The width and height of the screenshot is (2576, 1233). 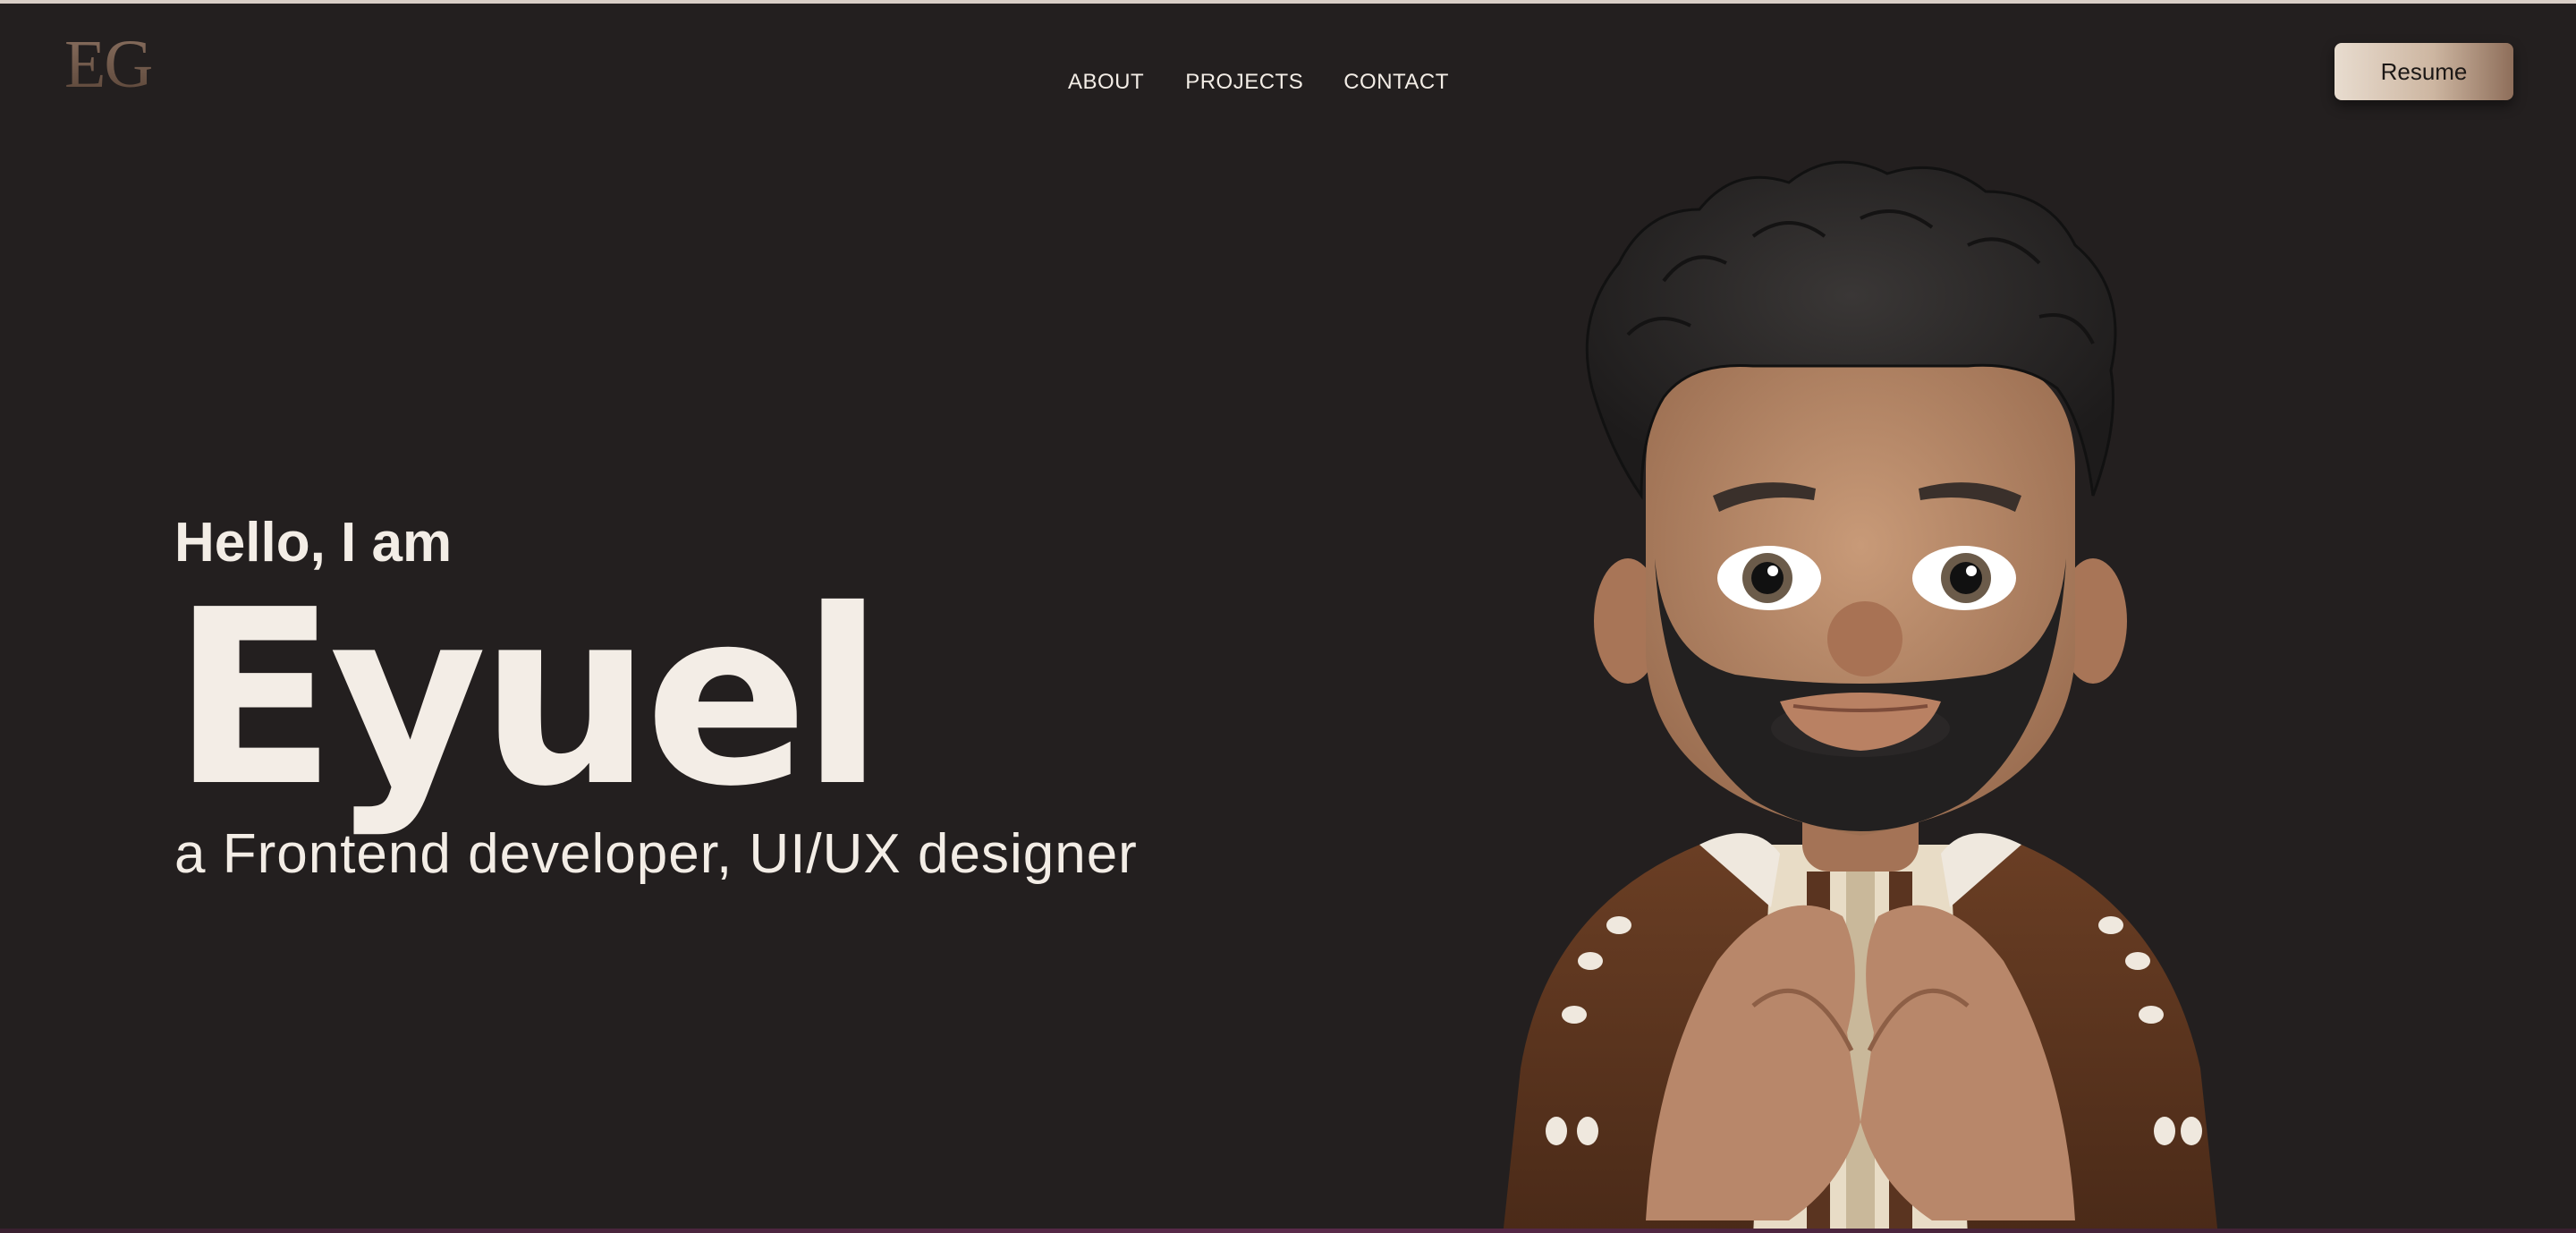 What do you see at coordinates (528, 698) in the screenshot?
I see `hero-name: Eyuel` at bounding box center [528, 698].